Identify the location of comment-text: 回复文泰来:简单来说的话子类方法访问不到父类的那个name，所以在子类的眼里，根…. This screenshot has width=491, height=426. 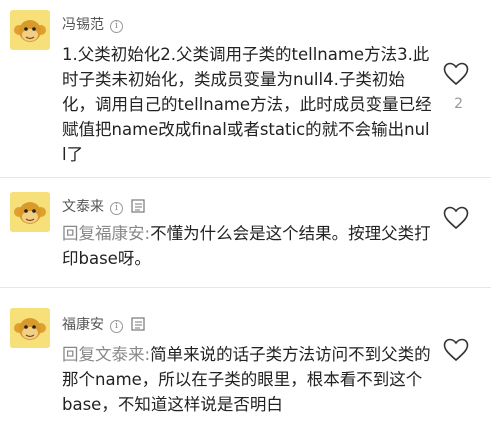
(247, 379).